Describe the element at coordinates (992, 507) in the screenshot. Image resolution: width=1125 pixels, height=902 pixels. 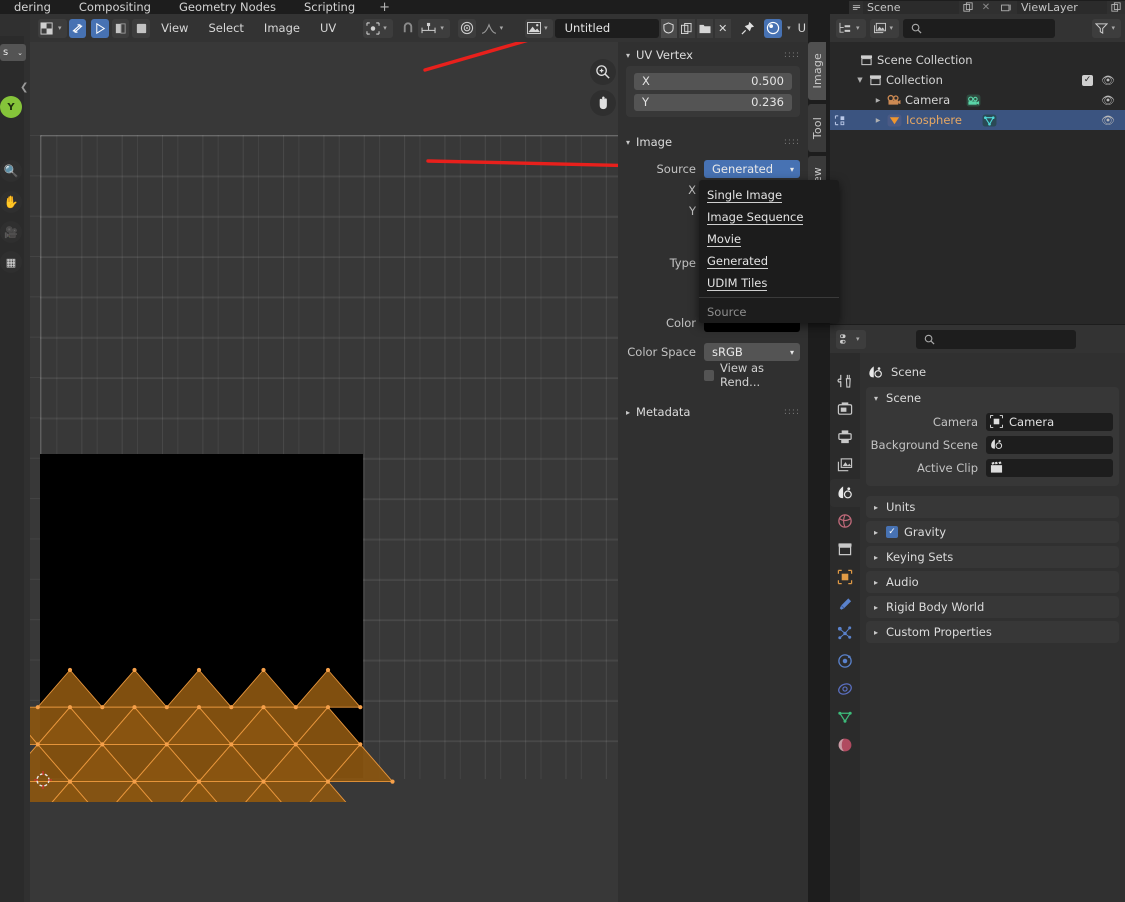
I see `units-panel: ▸ Units` at that location.